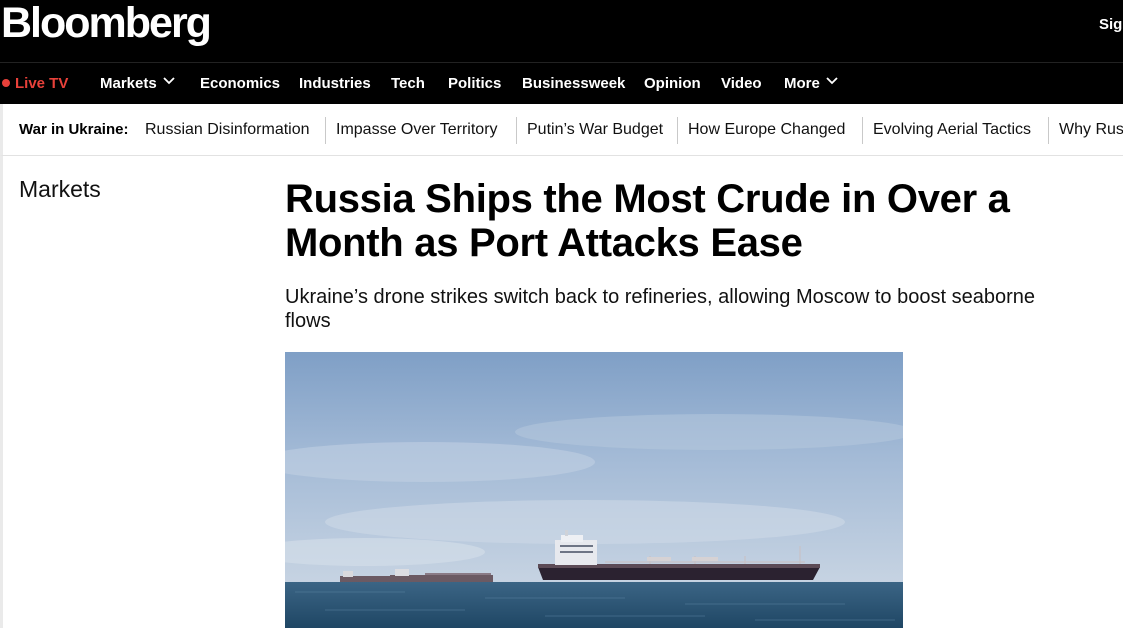  I want to click on nav-item-businessweek: Businessweek, so click(573, 84).